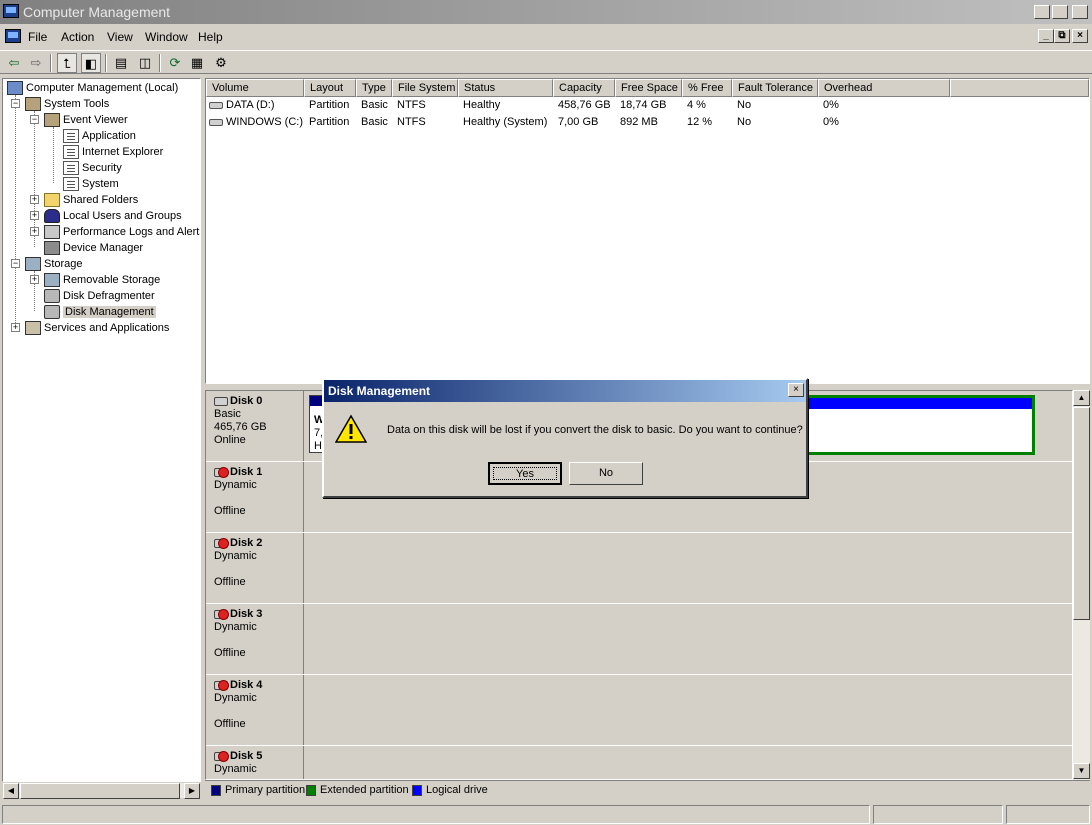  What do you see at coordinates (15, 327) in the screenshot?
I see `expand-services: +` at bounding box center [15, 327].